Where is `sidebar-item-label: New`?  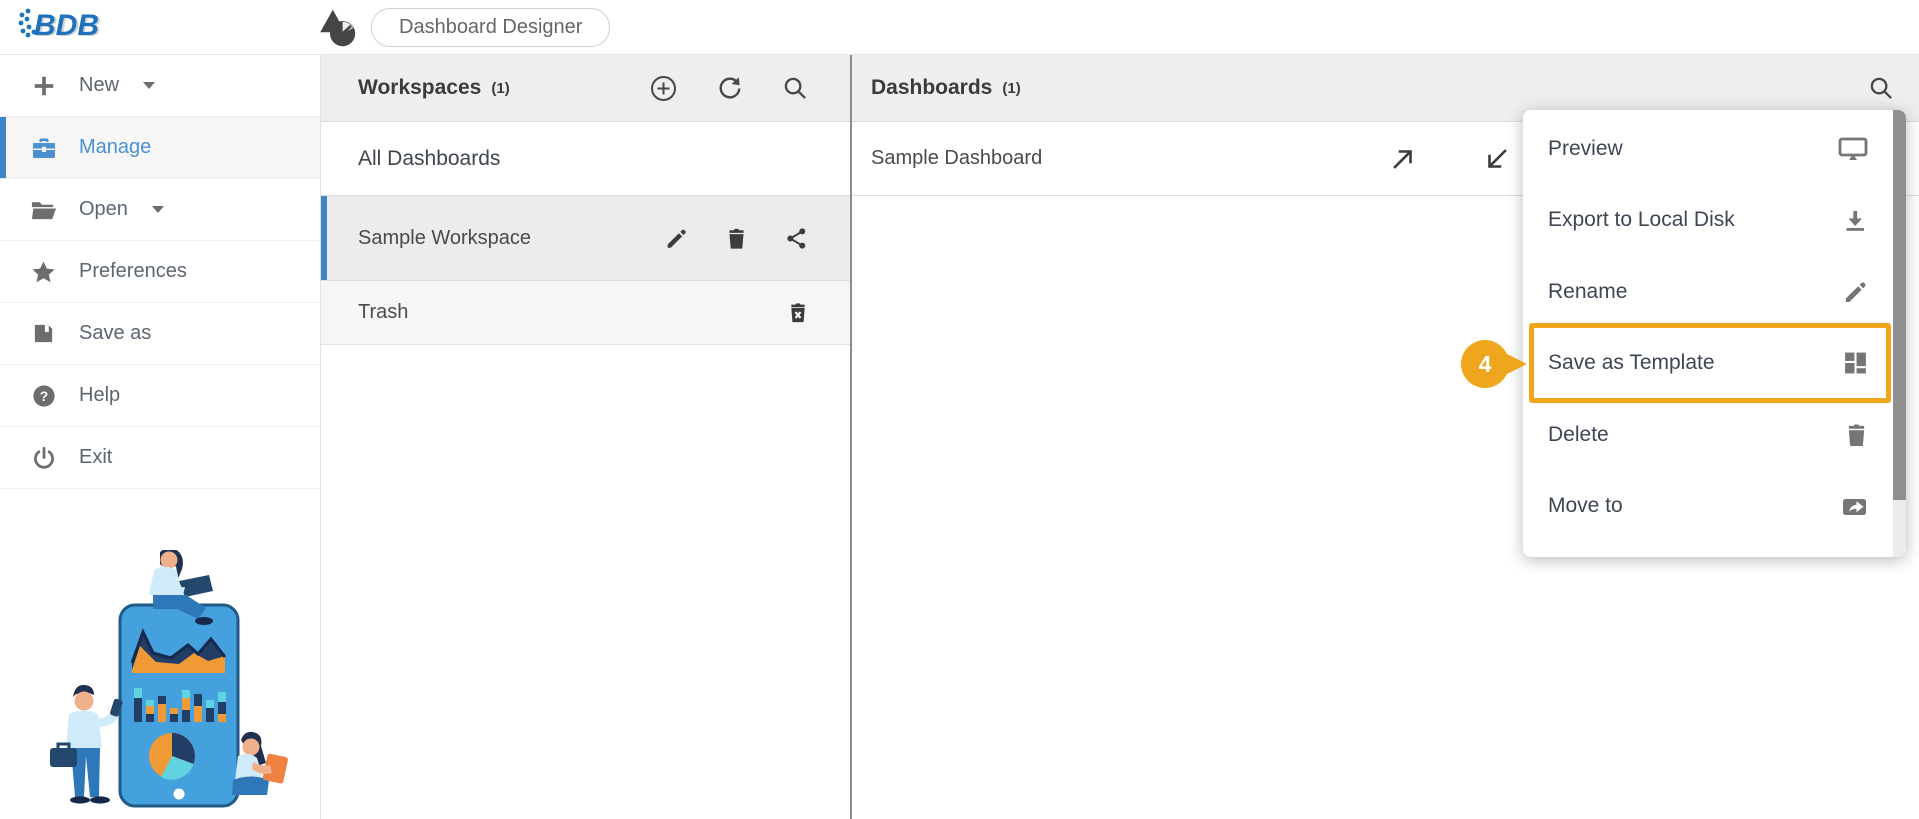 sidebar-item-label: New is located at coordinates (99, 85).